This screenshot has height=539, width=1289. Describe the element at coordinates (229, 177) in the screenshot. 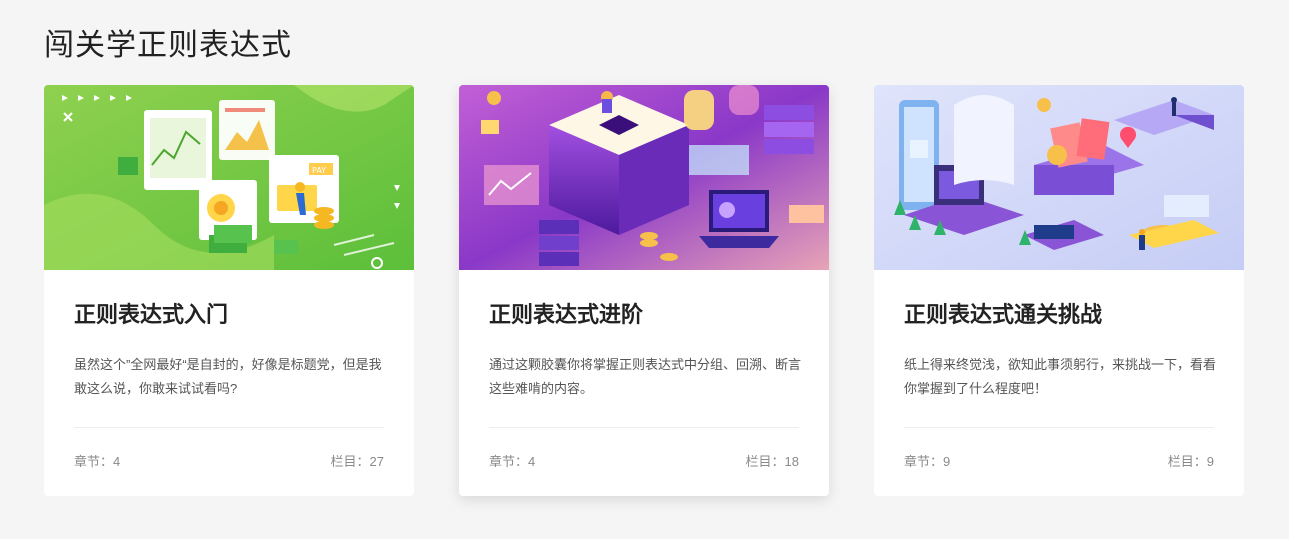

I see `finance-dashboard-illustration-icon: PAY` at that location.